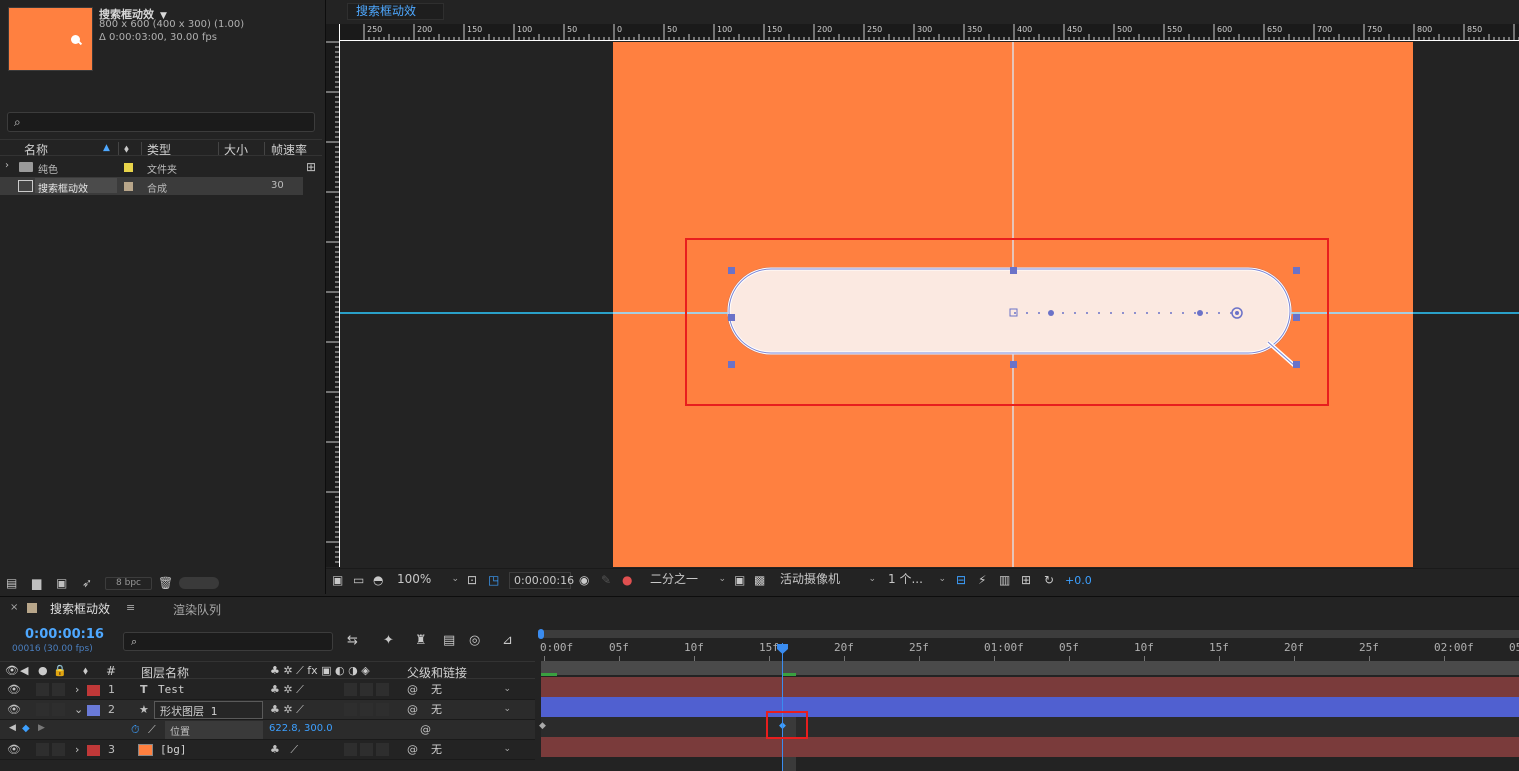 The height and width of the screenshot is (771, 1519). What do you see at coordinates (267, 710) in the screenshot?
I see `layer-row-2: 👁 ⌄ 2 ★ 形状图层 1 ♣ ✲ ⟋ @ 无 ⌄` at bounding box center [267, 710].